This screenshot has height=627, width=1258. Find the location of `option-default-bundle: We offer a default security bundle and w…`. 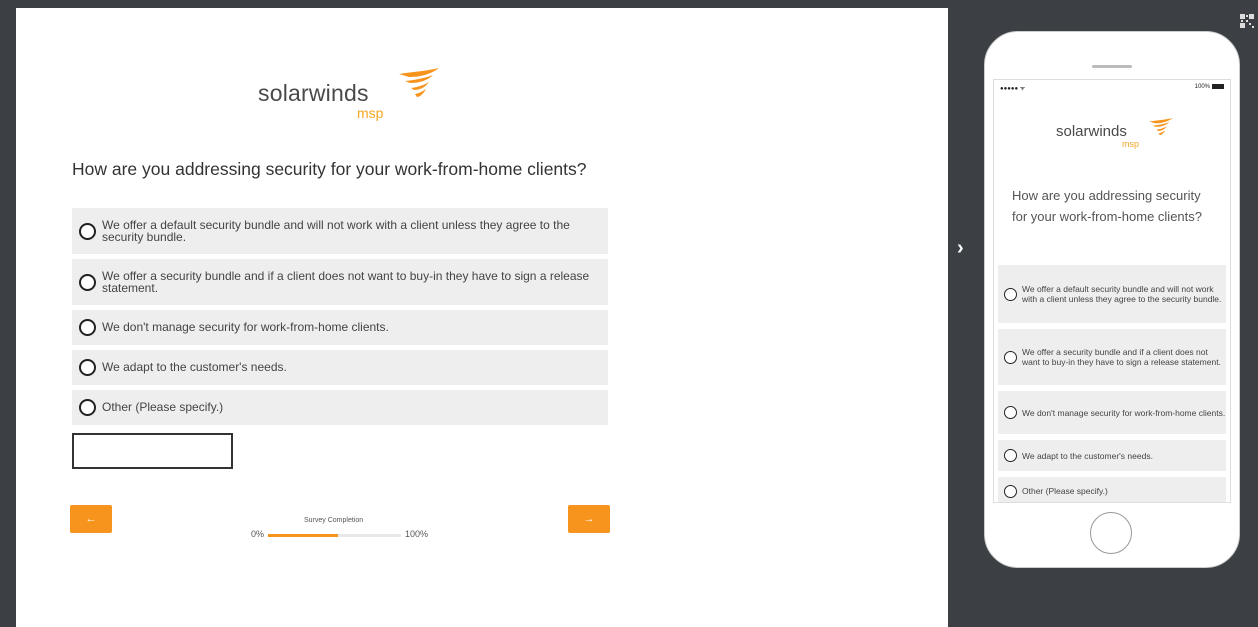

option-default-bundle: We offer a default security bundle and w… is located at coordinates (340, 231).